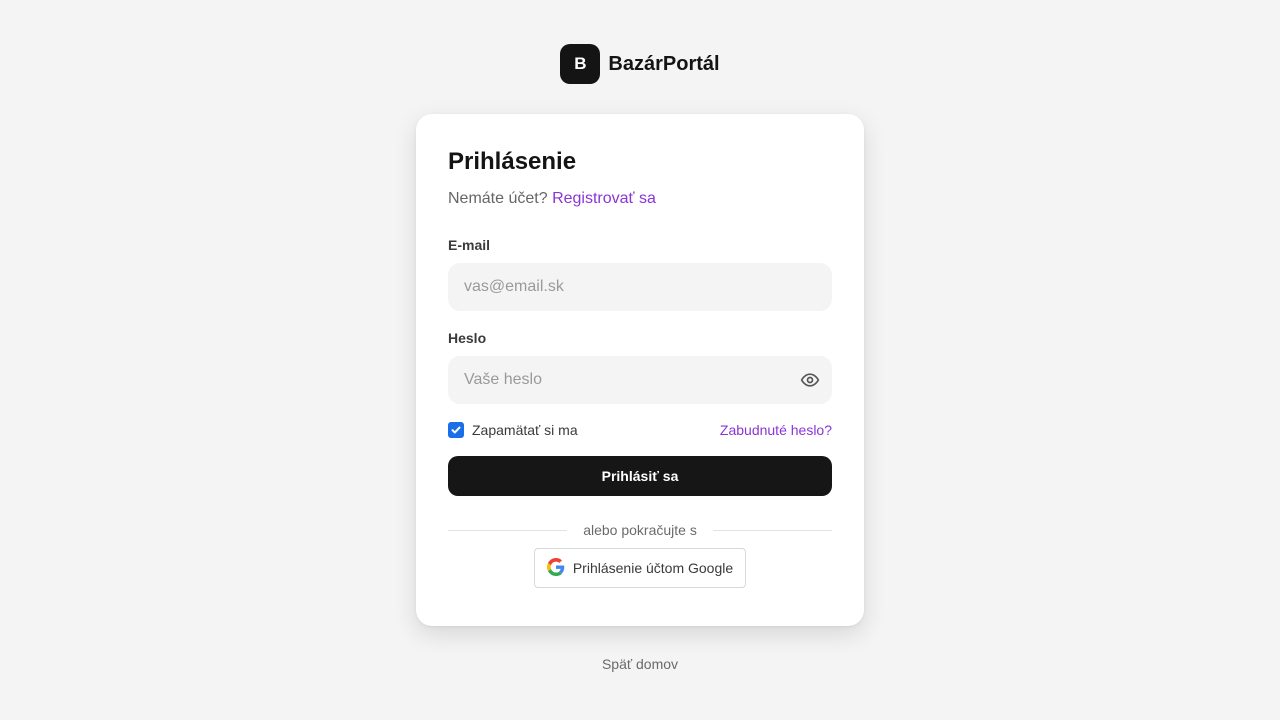  I want to click on remember-checkbox, so click(456, 430).